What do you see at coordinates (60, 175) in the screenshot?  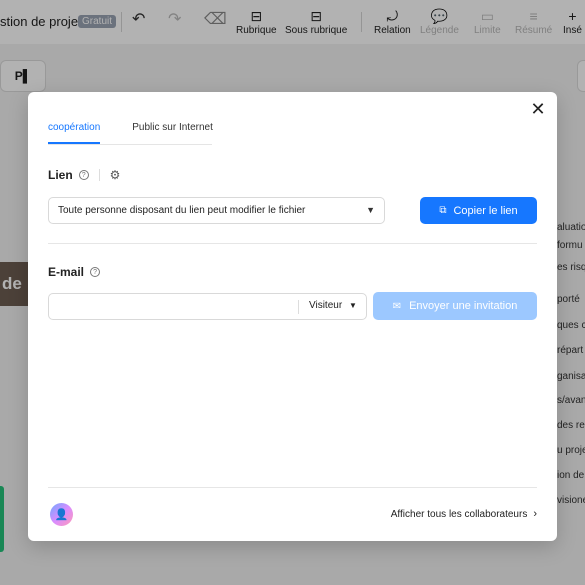 I see `link-label: Lien` at bounding box center [60, 175].